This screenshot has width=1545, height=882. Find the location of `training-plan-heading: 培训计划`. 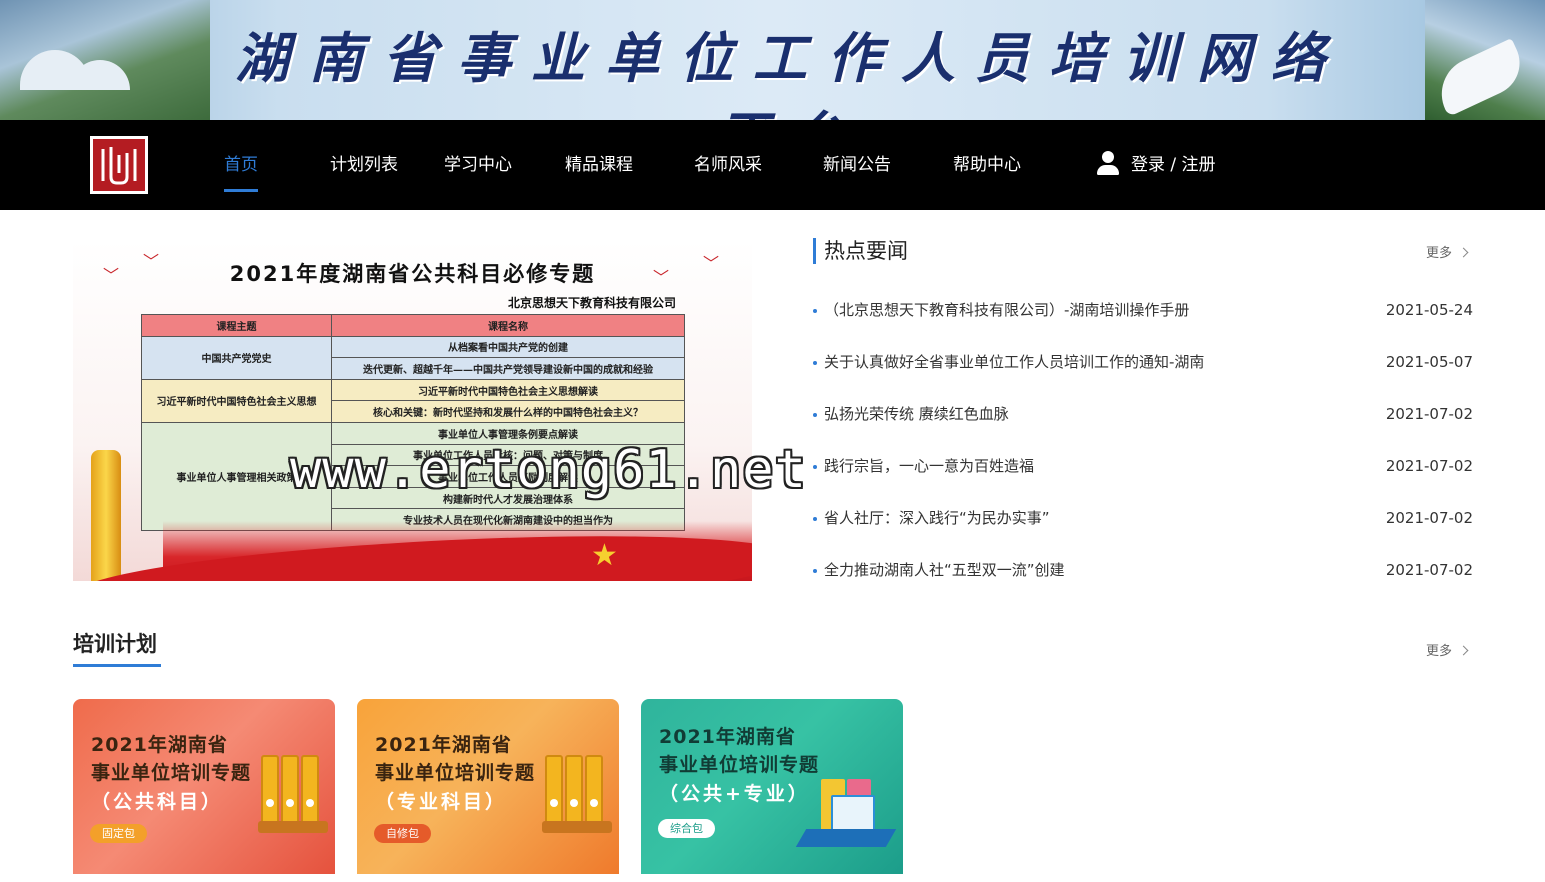

training-plan-heading: 培训计划 is located at coordinates (115, 644).